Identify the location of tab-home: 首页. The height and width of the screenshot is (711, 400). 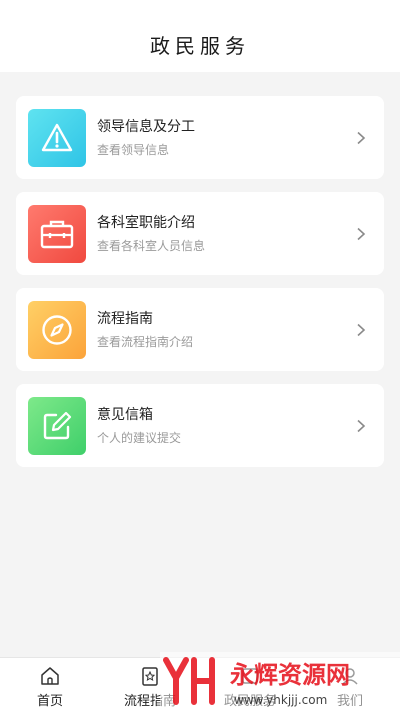
(50, 684).